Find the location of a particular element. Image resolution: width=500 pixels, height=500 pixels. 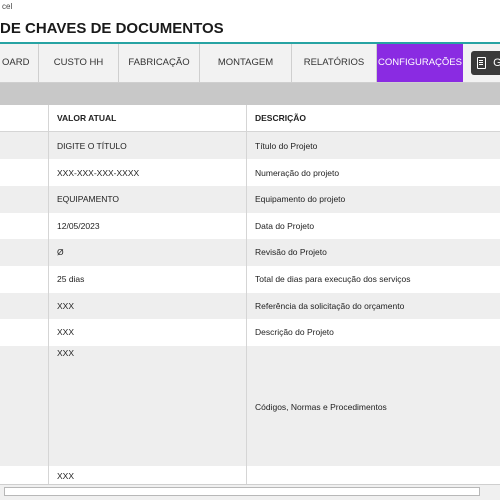

tab-custo-hh: CUSTO HH is located at coordinates (79, 63).